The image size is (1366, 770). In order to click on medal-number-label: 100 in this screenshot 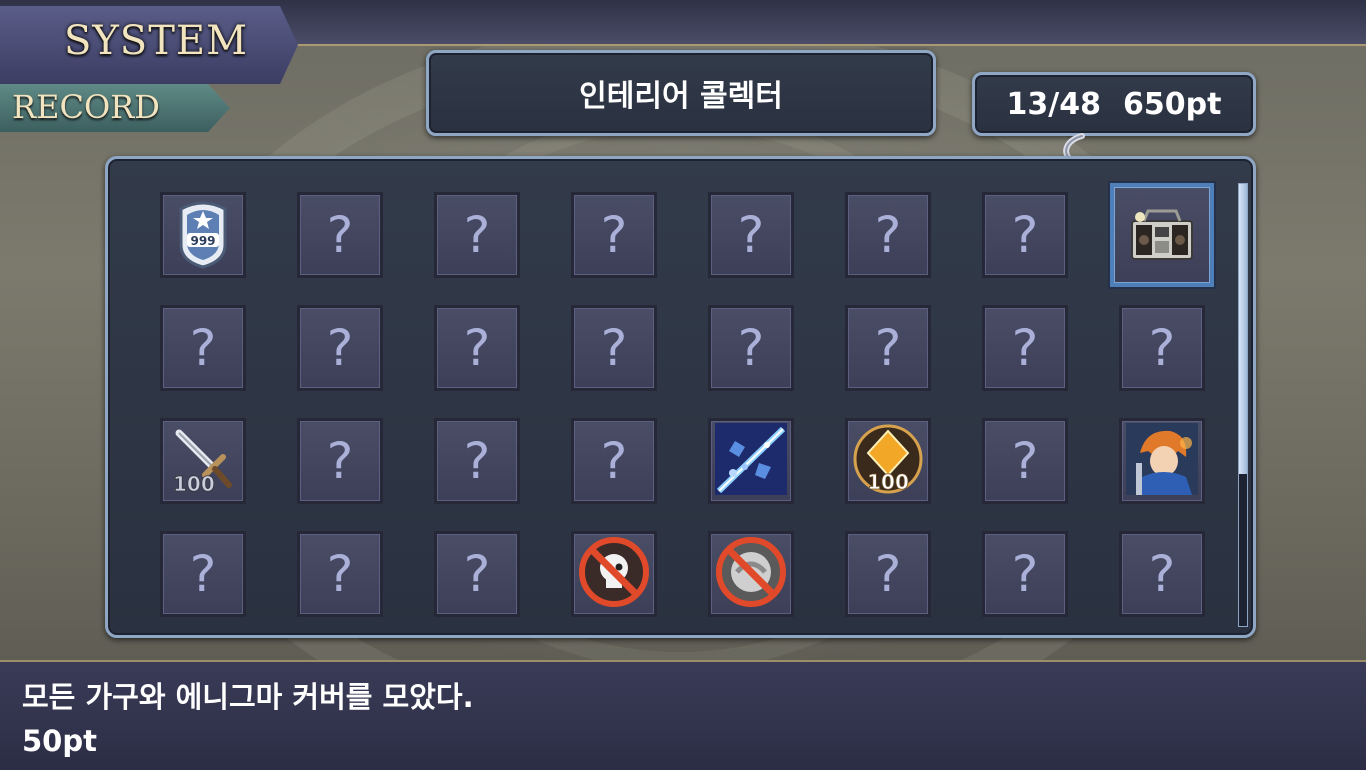, I will do `click(888, 482)`.